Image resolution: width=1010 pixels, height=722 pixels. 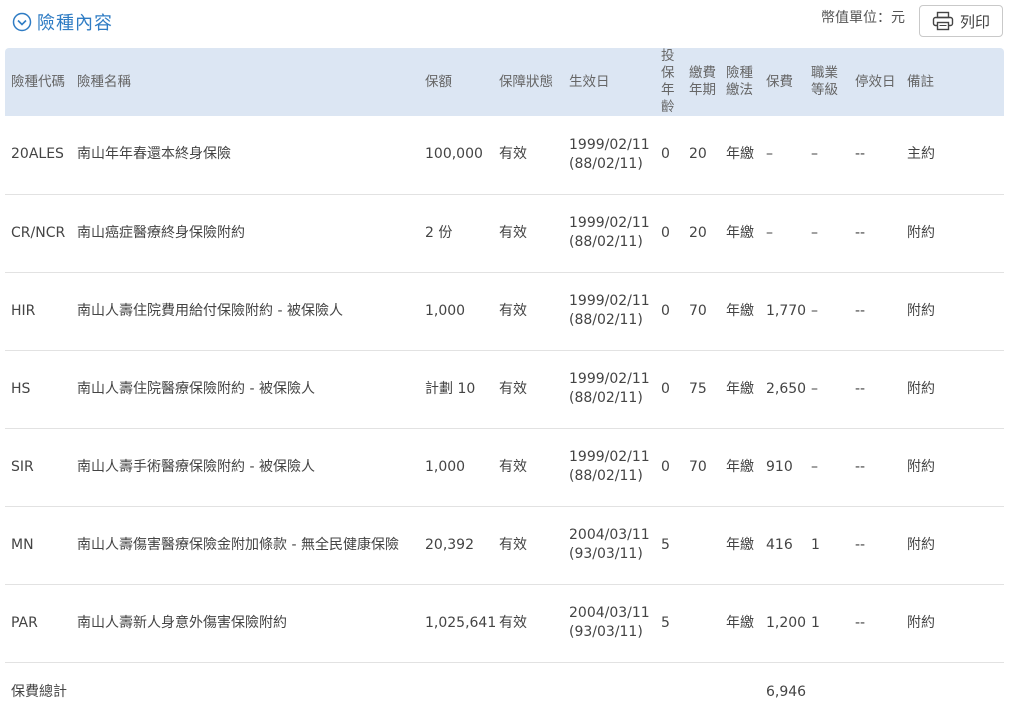 I want to click on header-payment-method: 險種 繳法, so click(x=739, y=81).